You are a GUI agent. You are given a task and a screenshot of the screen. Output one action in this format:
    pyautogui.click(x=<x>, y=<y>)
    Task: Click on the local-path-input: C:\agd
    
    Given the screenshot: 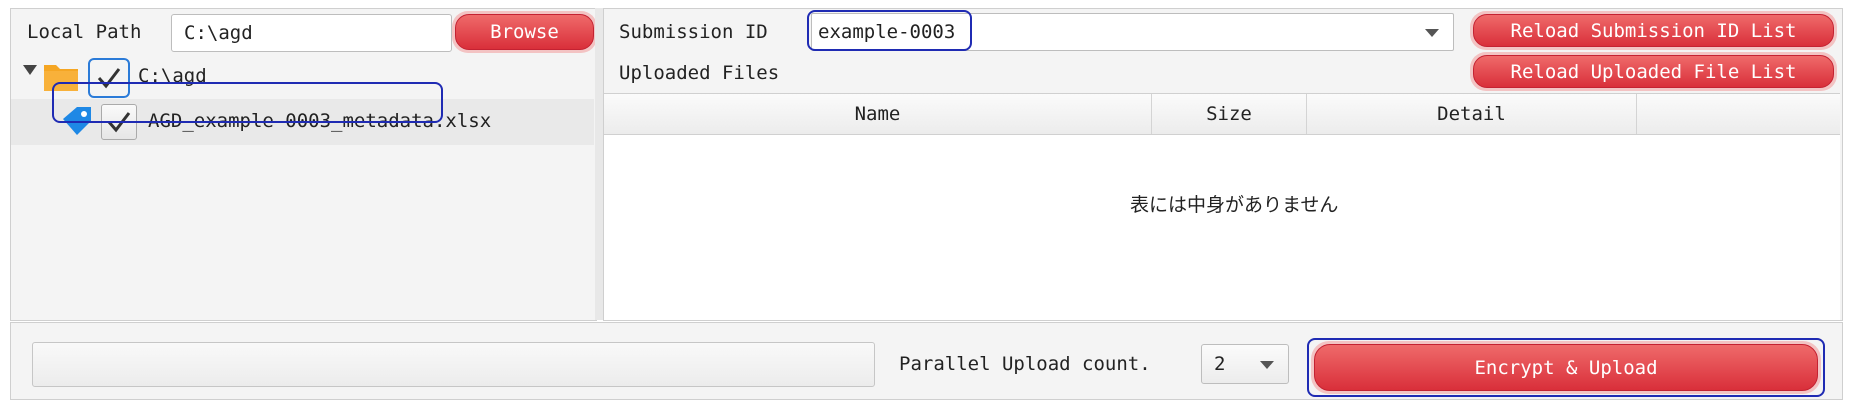 What is the action you would take?
    pyautogui.click(x=311, y=33)
    